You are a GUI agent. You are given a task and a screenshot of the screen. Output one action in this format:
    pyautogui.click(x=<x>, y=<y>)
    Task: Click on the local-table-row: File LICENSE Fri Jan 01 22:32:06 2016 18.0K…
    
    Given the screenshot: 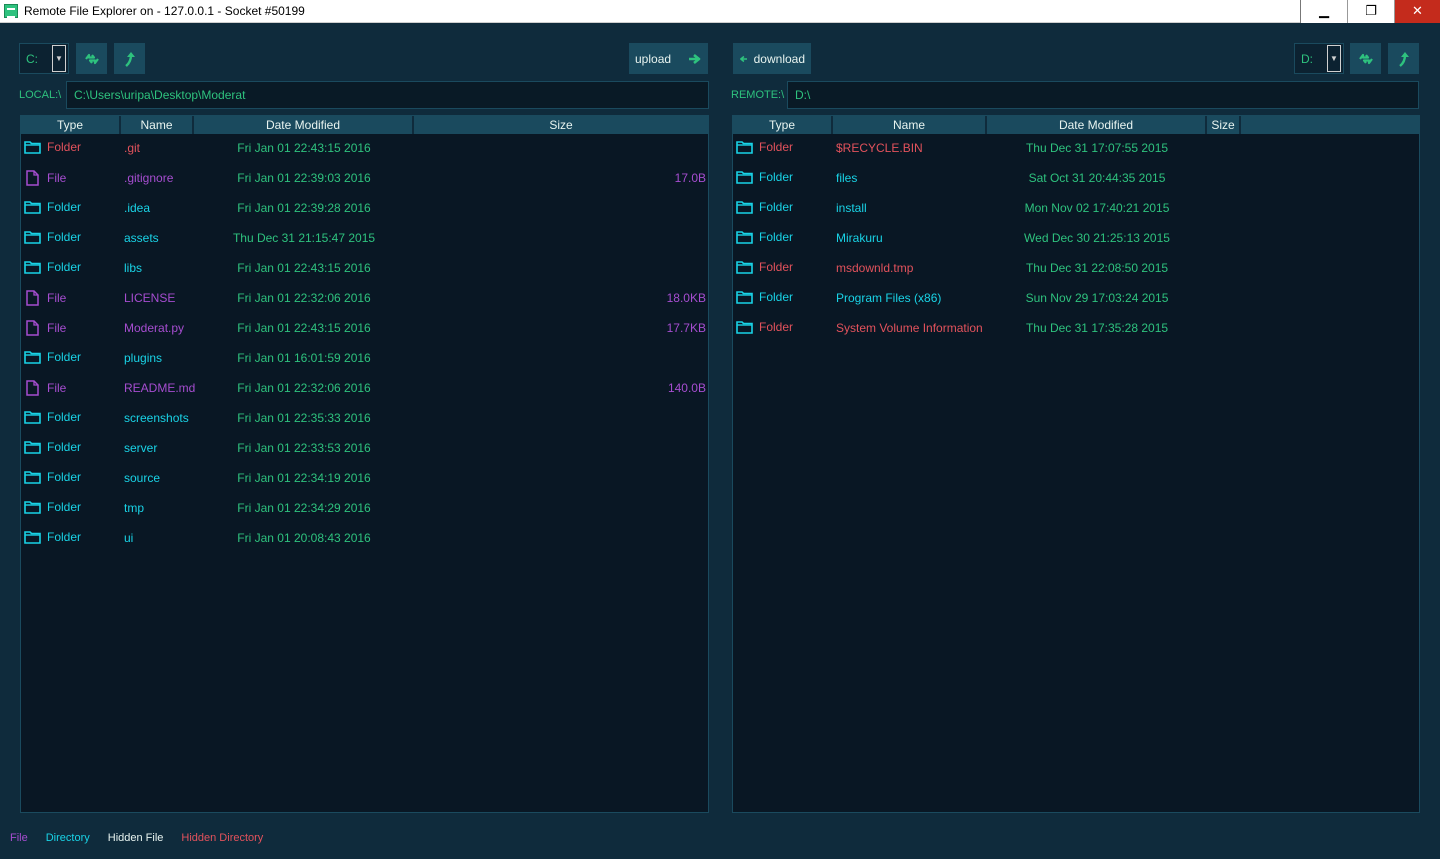 What is the action you would take?
    pyautogui.click(x=364, y=299)
    